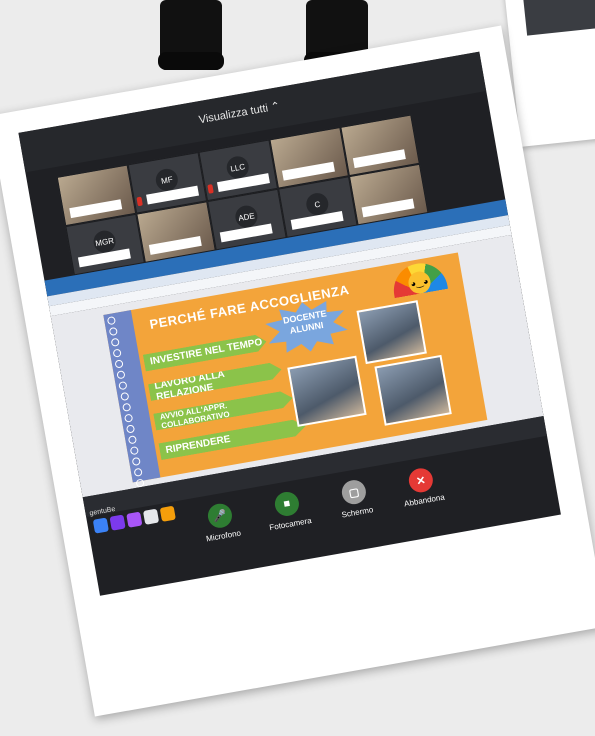 Image resolution: width=595 pixels, height=736 pixels. Describe the element at coordinates (290, 524) in the screenshot. I see `control-label: Fotocamera` at that location.